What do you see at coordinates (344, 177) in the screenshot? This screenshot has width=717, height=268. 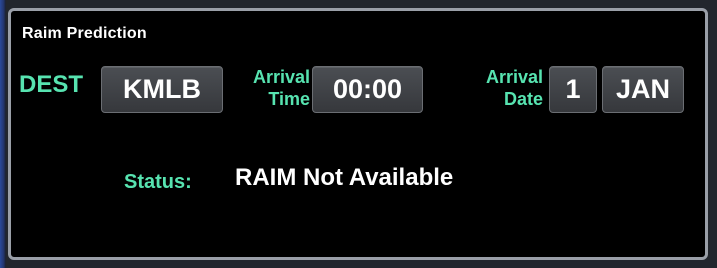 I see `status-value: RAIM Not Available` at bounding box center [344, 177].